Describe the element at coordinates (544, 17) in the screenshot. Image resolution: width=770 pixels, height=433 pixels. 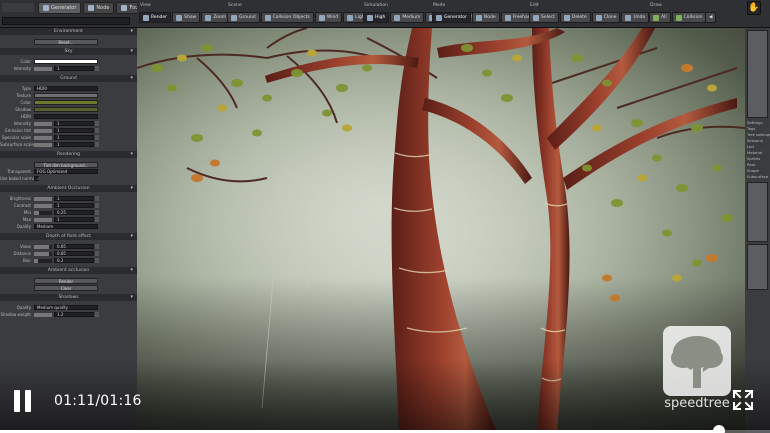
I see `select-button: Select` at that location.